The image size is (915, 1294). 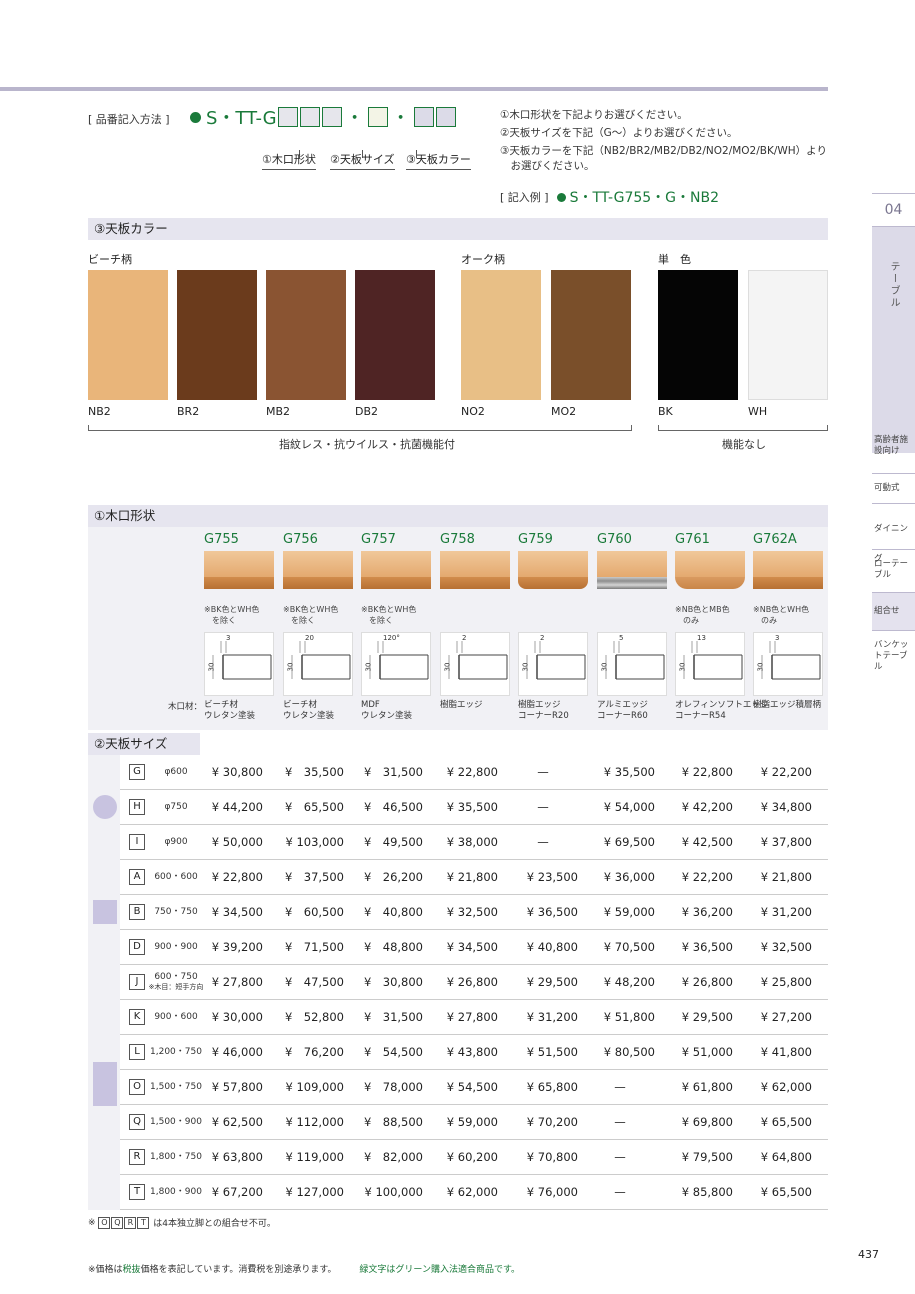 What do you see at coordinates (221, 539) in the screenshot?
I see `edge-code: G755` at bounding box center [221, 539].